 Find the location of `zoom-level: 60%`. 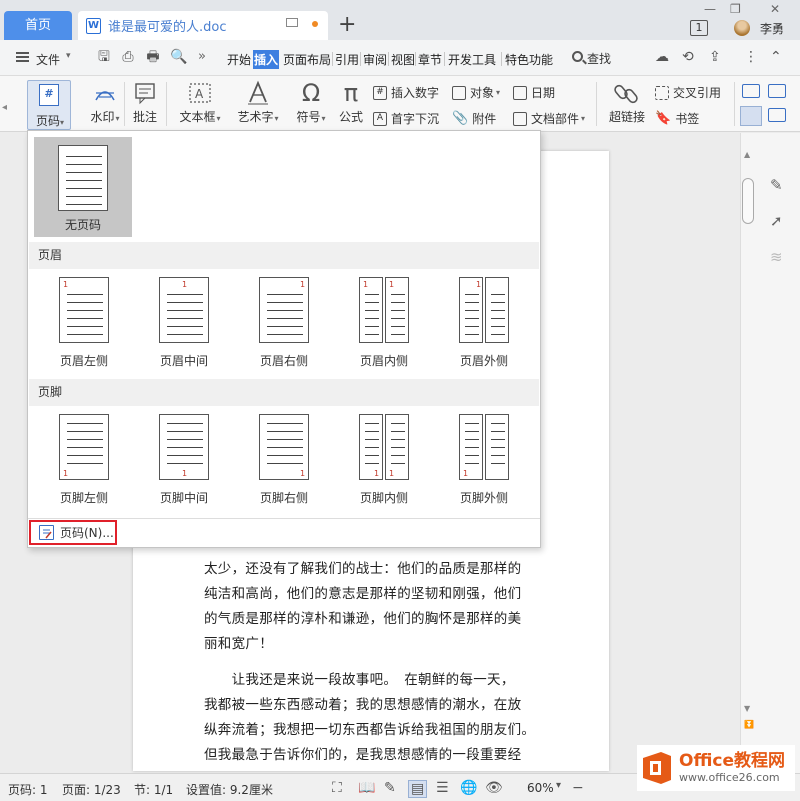

zoom-level: 60% is located at coordinates (540, 788).